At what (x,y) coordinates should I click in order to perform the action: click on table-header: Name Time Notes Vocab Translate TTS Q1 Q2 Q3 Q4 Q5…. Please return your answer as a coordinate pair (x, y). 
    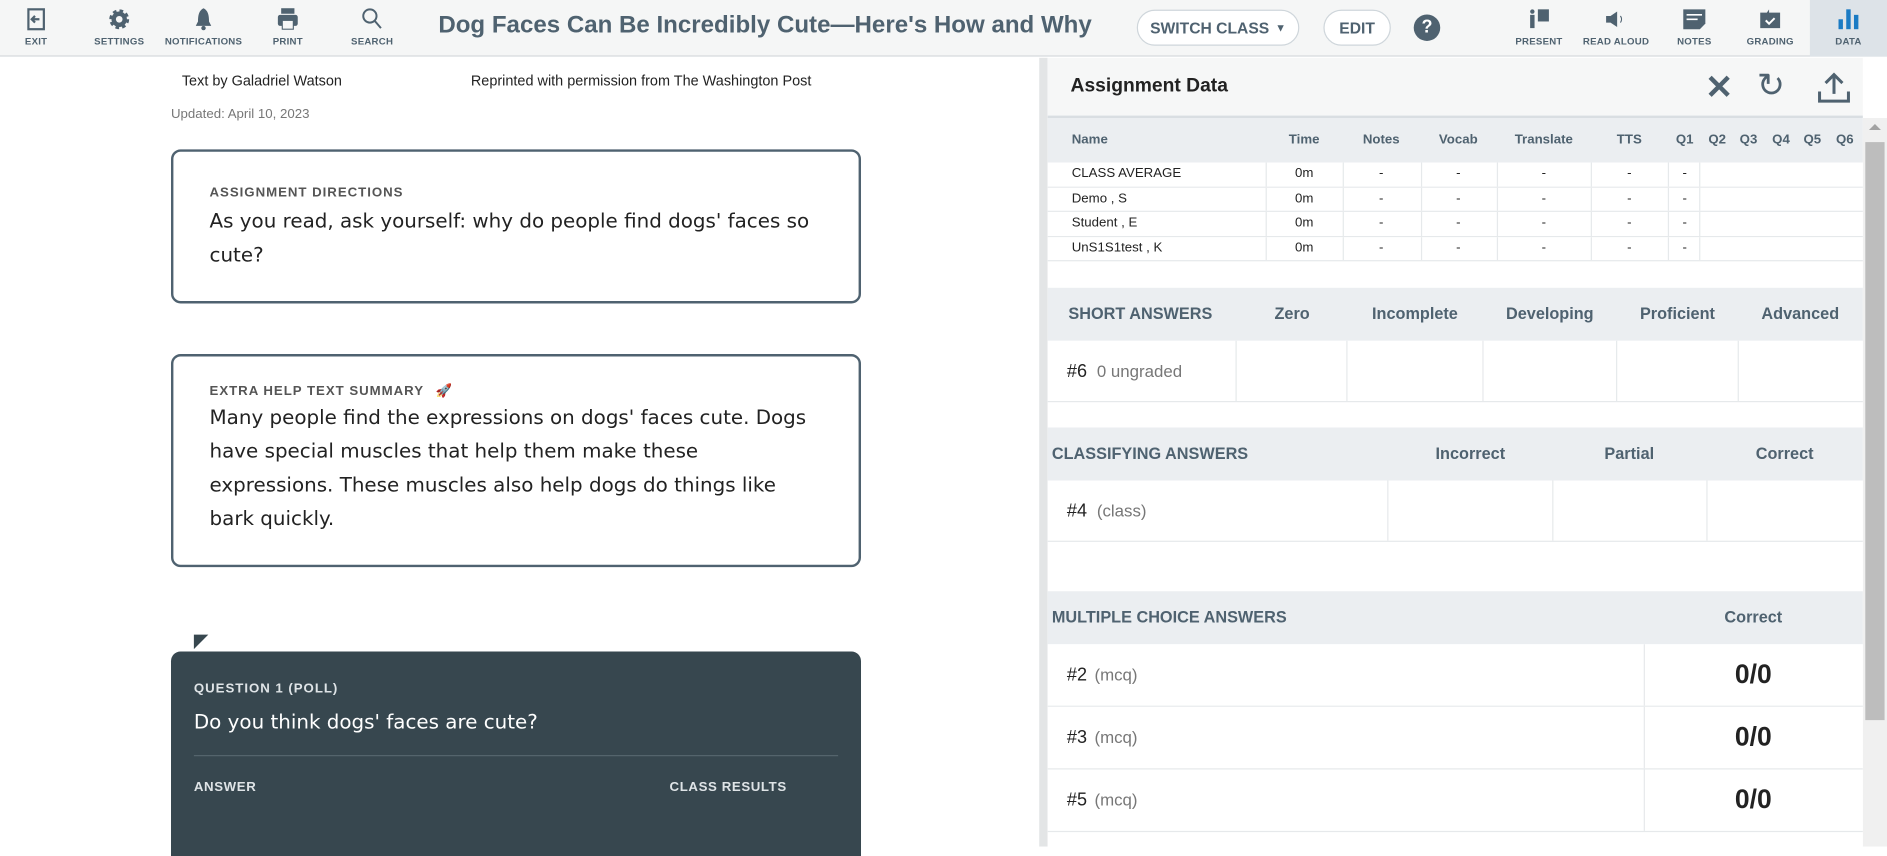
    Looking at the image, I should click on (1455, 140).